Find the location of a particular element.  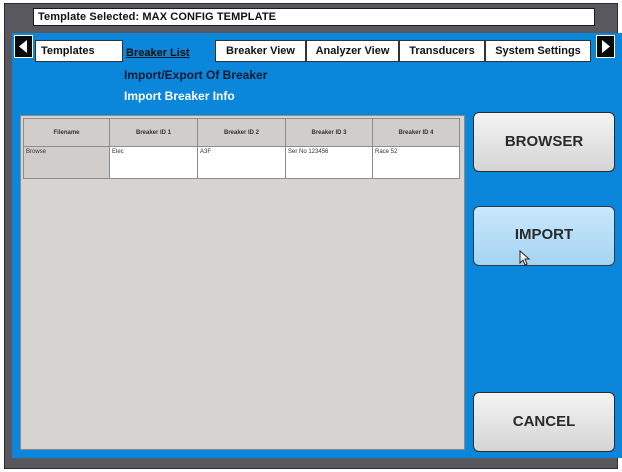

subnav-import-breaker-info: Import Breaker Info is located at coordinates (179, 96).